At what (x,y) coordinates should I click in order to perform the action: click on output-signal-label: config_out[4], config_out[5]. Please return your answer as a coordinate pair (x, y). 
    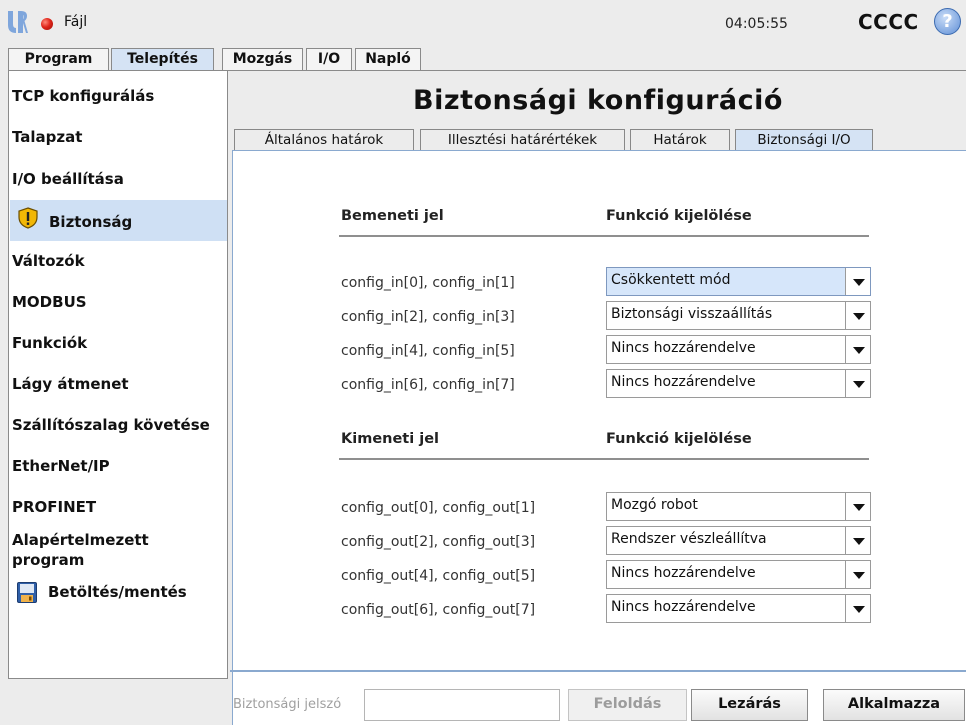
    Looking at the image, I should click on (438, 576).